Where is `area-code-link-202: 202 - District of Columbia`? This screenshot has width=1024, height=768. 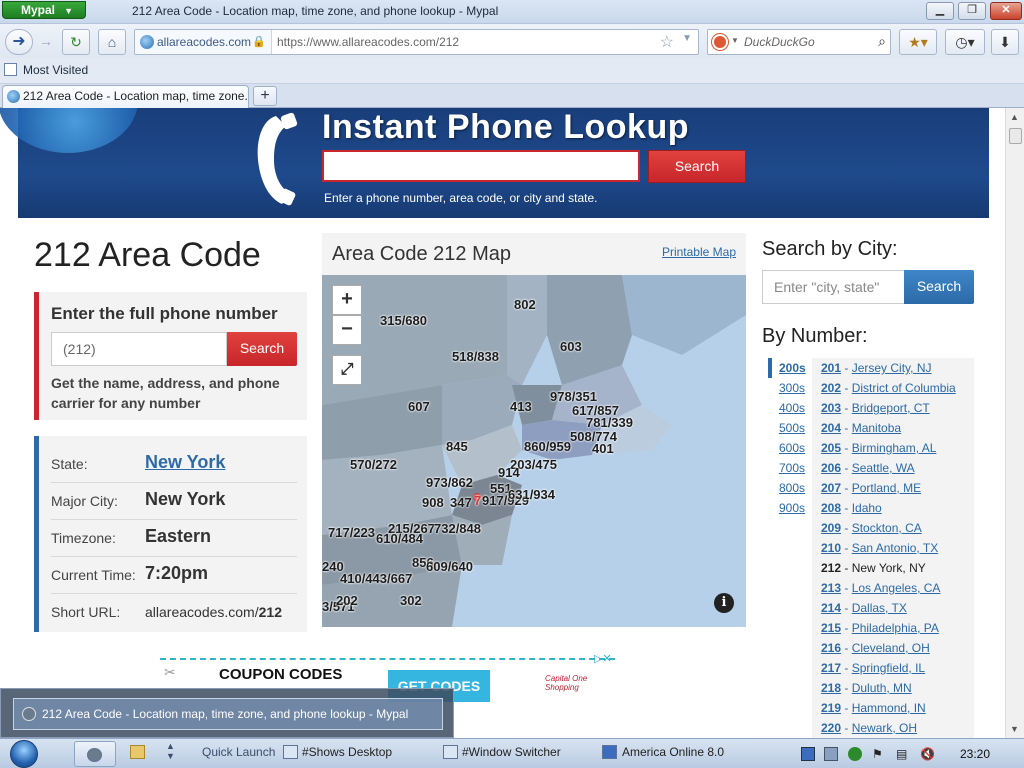
area-code-link-202: 202 - District of Columbia is located at coordinates (897, 388).